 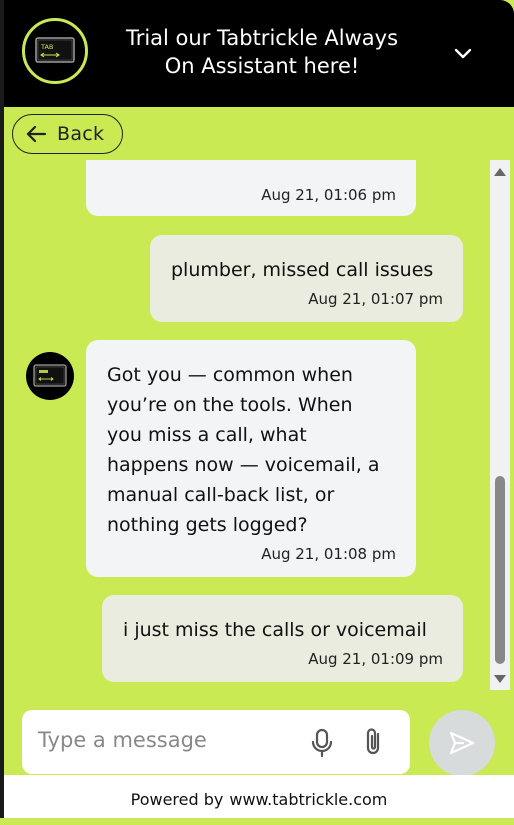 What do you see at coordinates (122, 740) in the screenshot?
I see `message-input-placeholder: Type a message` at bounding box center [122, 740].